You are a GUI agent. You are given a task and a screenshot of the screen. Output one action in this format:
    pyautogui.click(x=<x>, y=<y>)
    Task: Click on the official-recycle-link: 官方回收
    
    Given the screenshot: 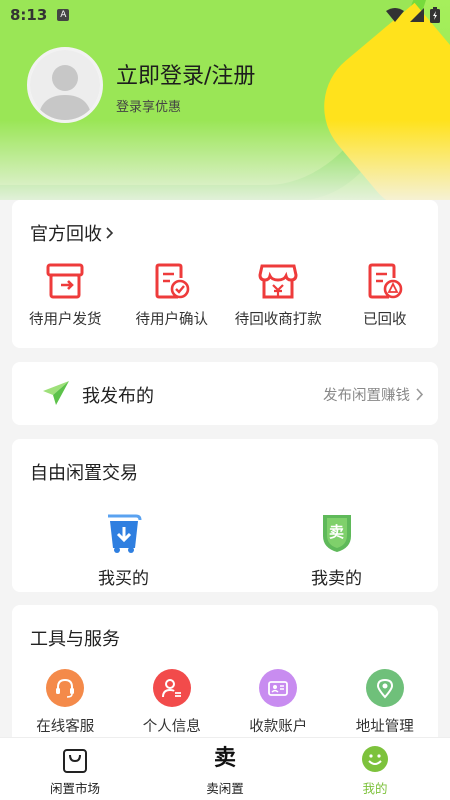 What is the action you would take?
    pyautogui.click(x=72, y=233)
    